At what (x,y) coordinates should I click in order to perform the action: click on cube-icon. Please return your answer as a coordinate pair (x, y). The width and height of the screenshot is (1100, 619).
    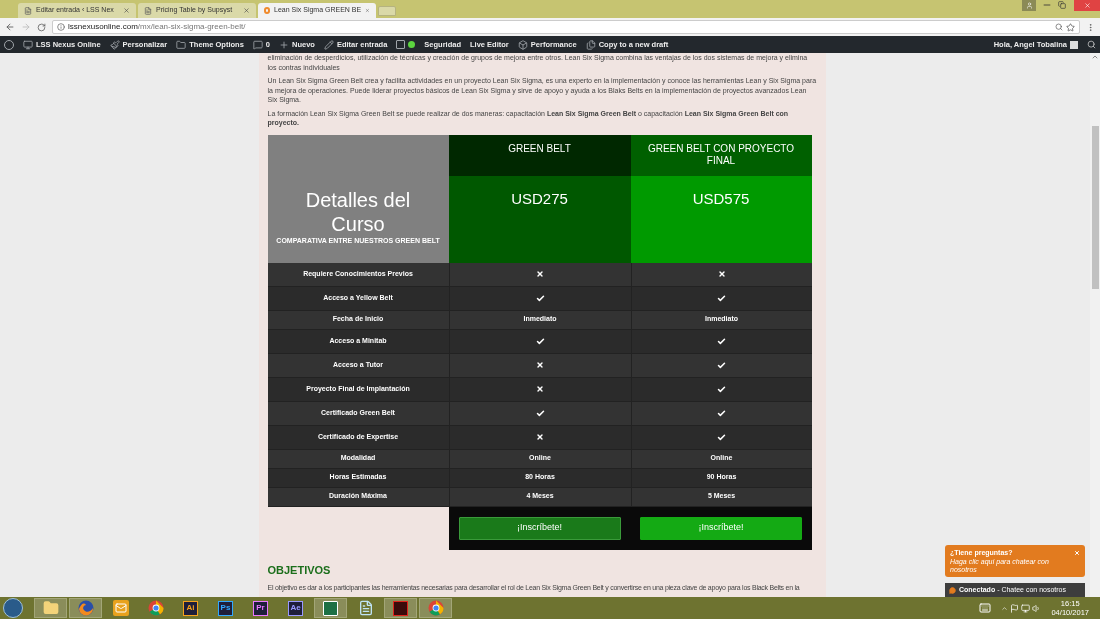
    Looking at the image, I should click on (522, 44).